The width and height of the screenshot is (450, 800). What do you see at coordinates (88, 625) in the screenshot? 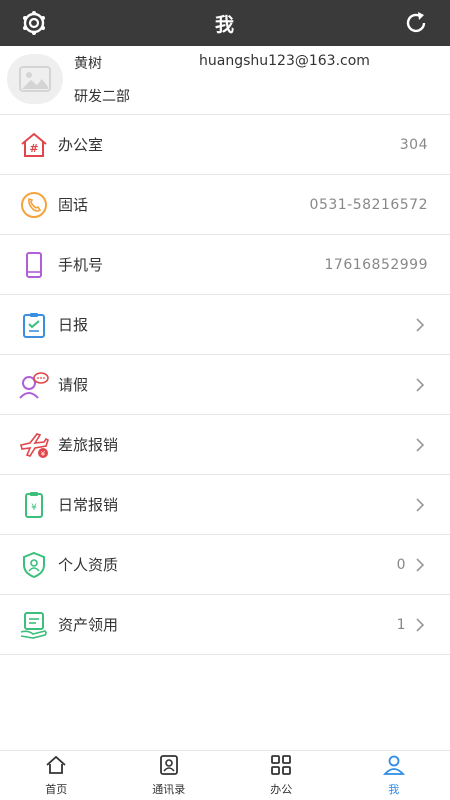
I see `menu-label: 资产领用` at bounding box center [88, 625].